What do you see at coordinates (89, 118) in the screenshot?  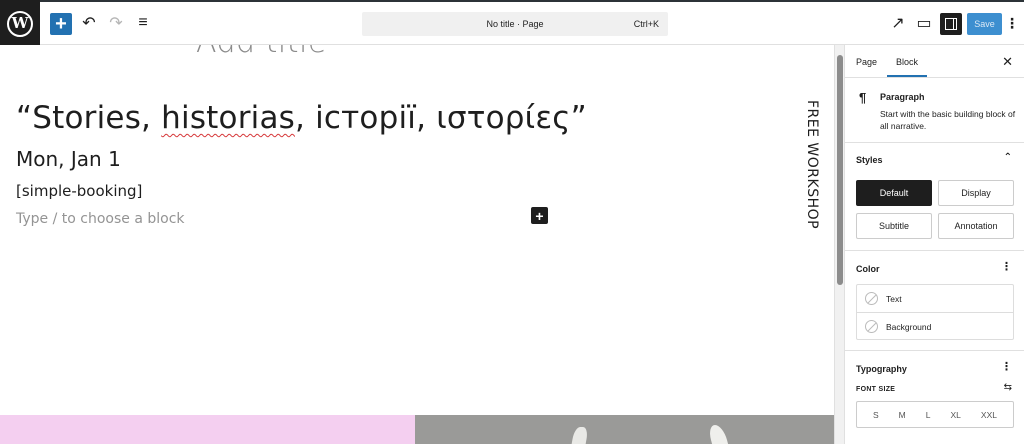 I see `heading-text-start: “Stories,` at bounding box center [89, 118].